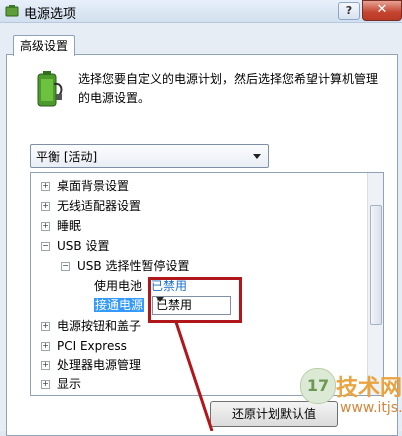 This screenshot has width=402, height=436. Describe the element at coordinates (44, 45) in the screenshot. I see `tab-advanced-settings: 高级设置` at that location.